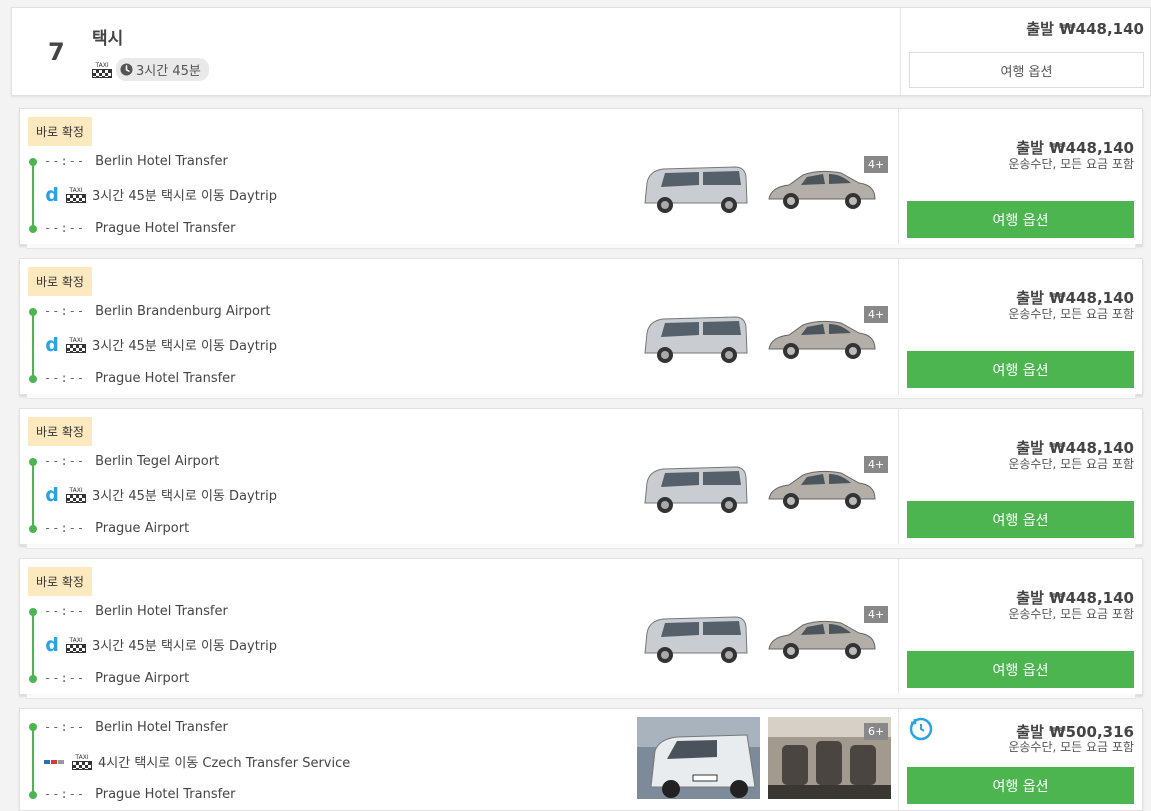 This screenshot has width=1151, height=811. I want to click on czech-transfer-logo-icon, so click(55, 761).